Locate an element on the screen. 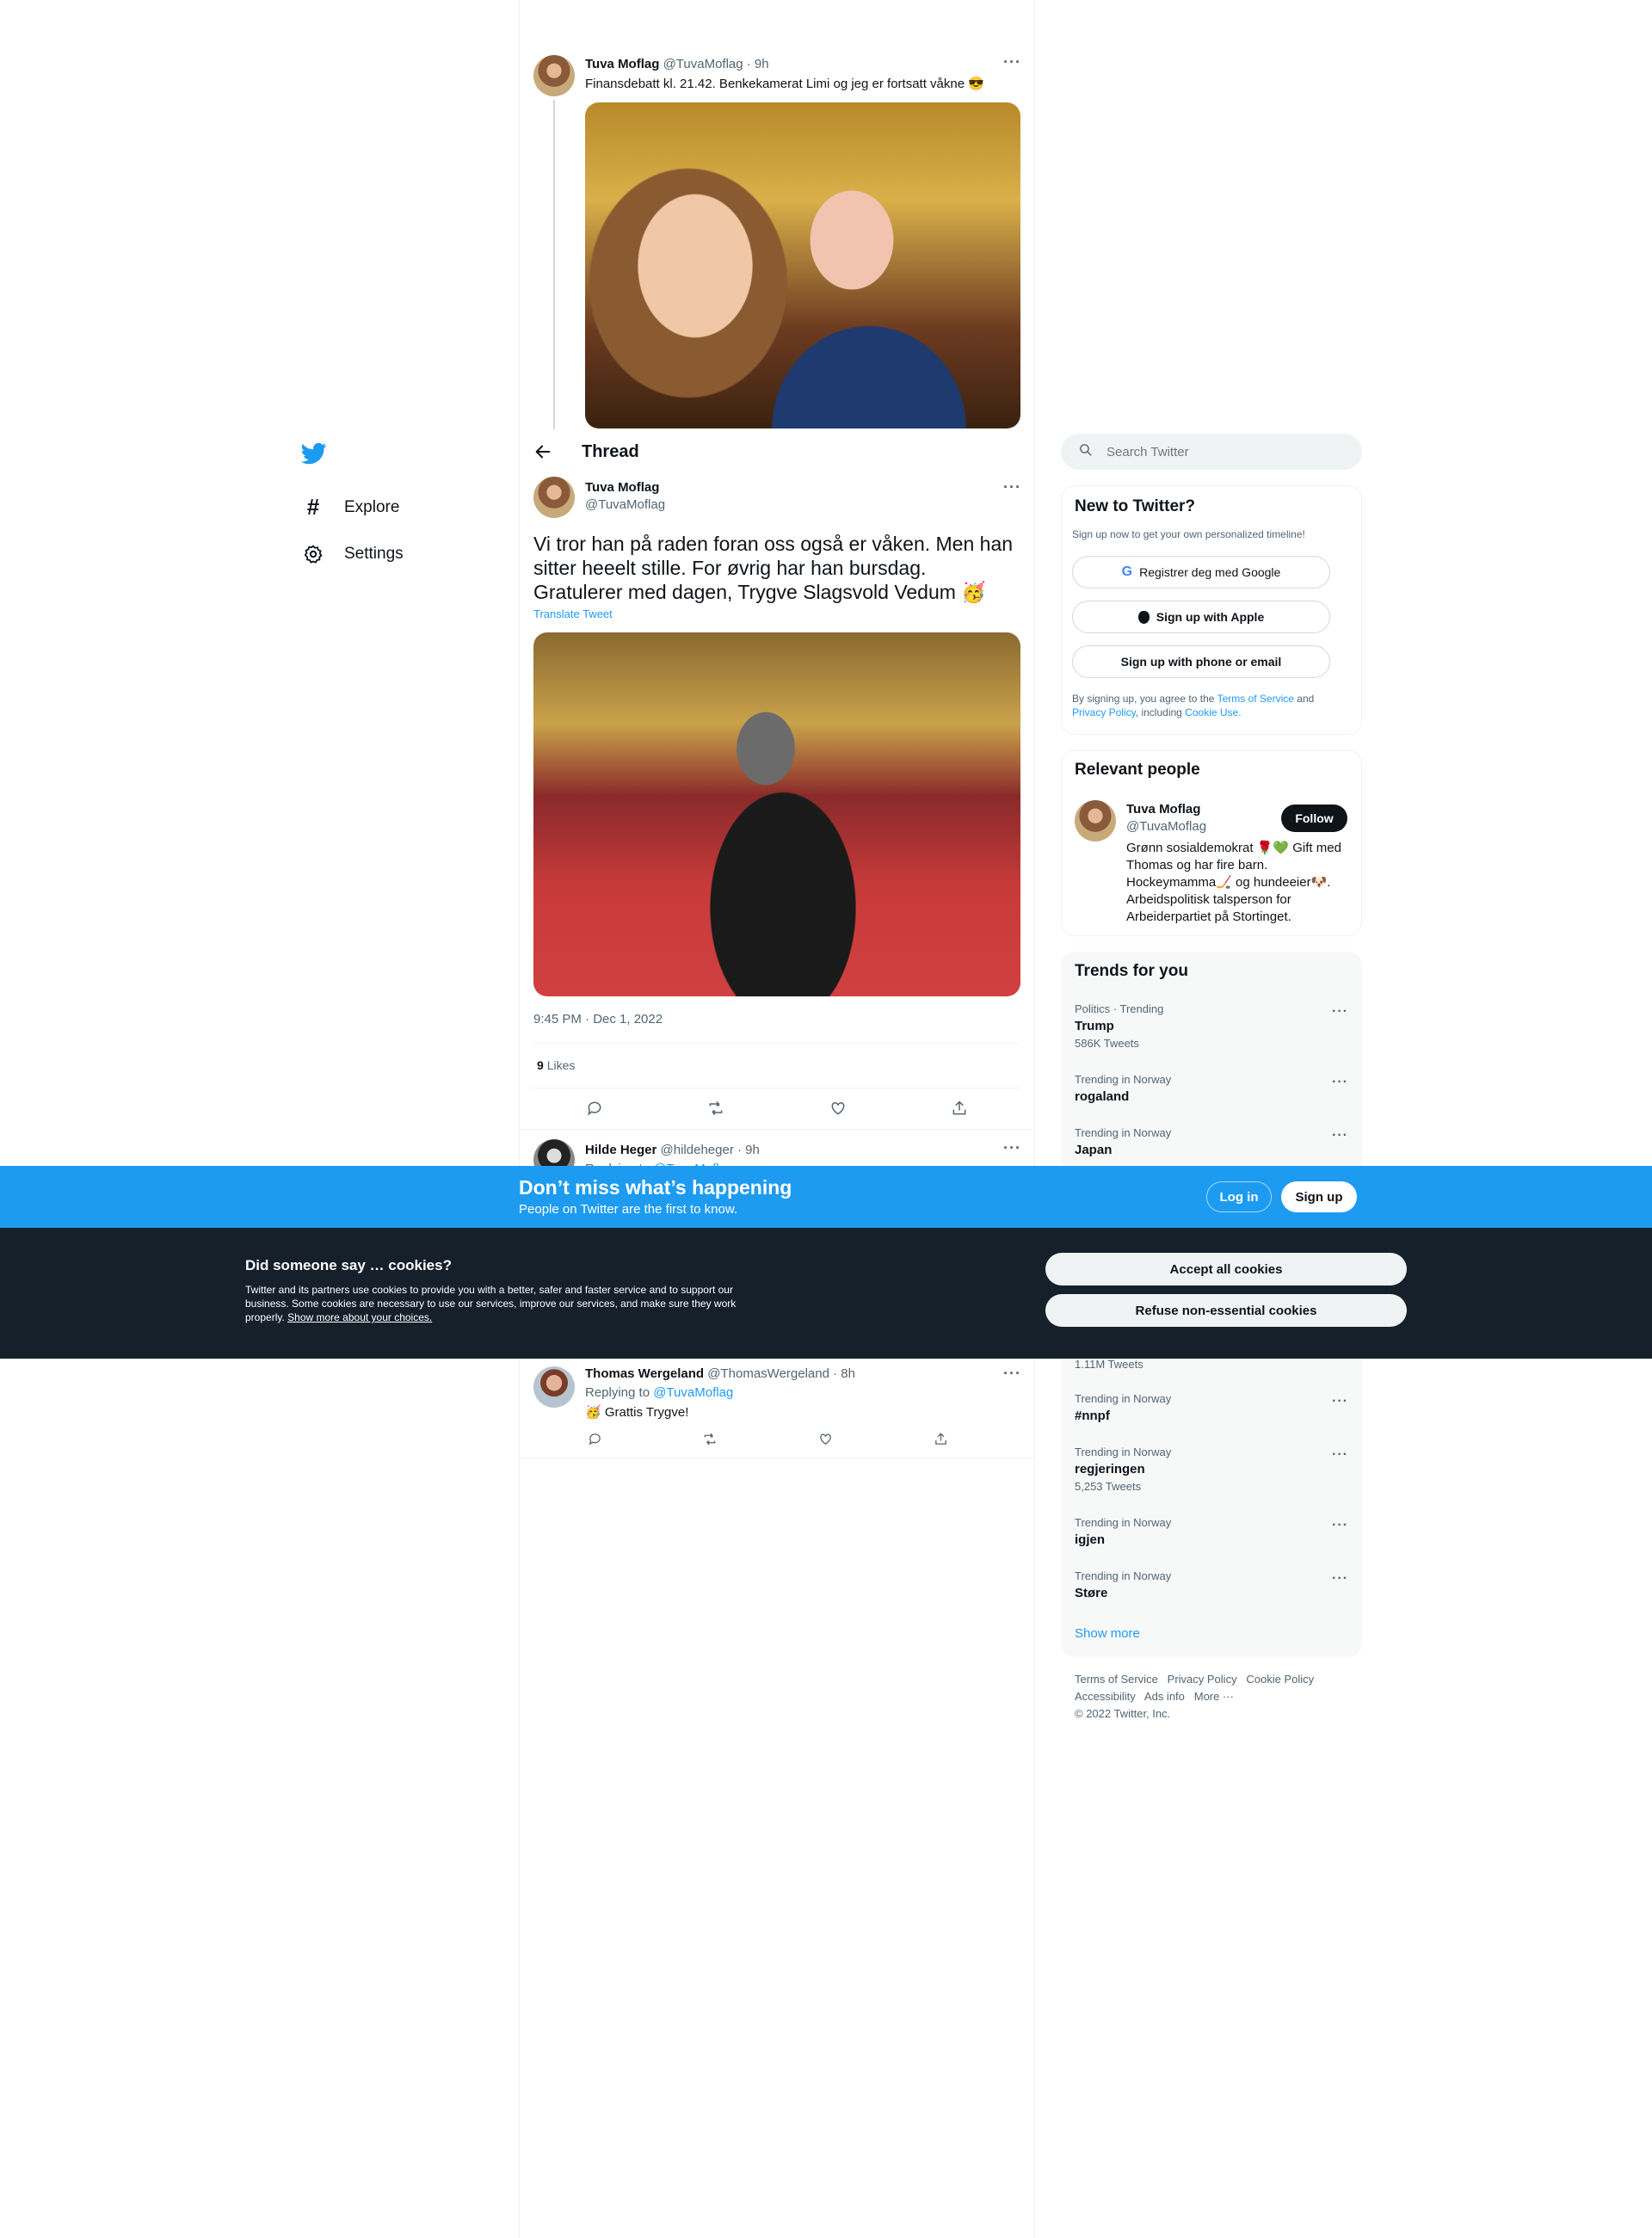 The height and width of the screenshot is (2238, 1652). trend-category: Politics · Trending is located at coordinates (1119, 1008).